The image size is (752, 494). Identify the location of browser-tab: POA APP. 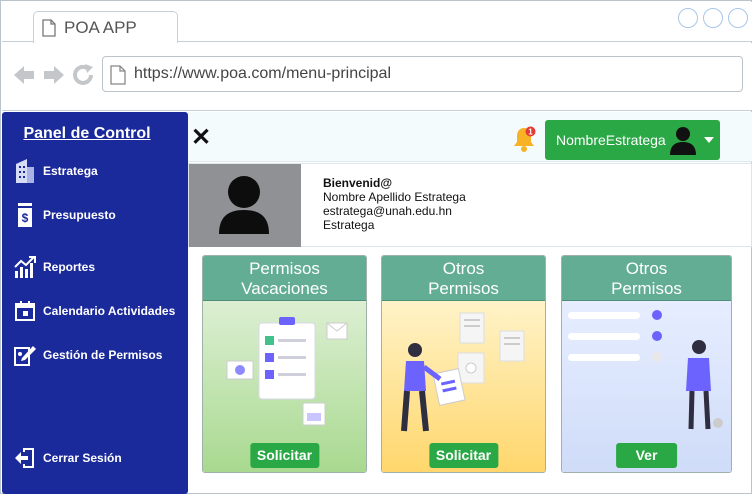
(105, 27).